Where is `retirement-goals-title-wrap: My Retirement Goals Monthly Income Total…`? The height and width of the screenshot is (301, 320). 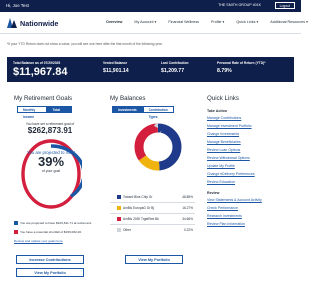
retirement-goals-title-wrap: My Retirement Goals Monthly Income Total… is located at coordinates (43, 107).